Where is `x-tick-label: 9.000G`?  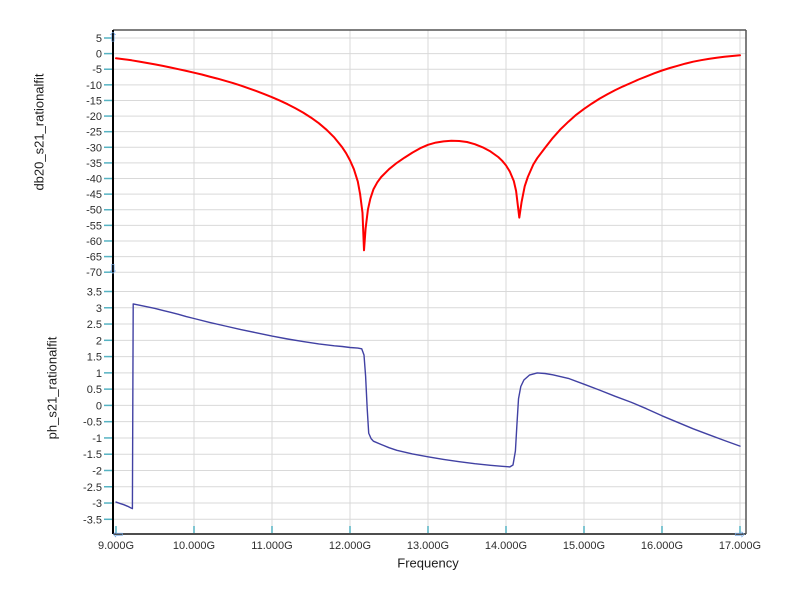 x-tick-label: 9.000G is located at coordinates (116, 546).